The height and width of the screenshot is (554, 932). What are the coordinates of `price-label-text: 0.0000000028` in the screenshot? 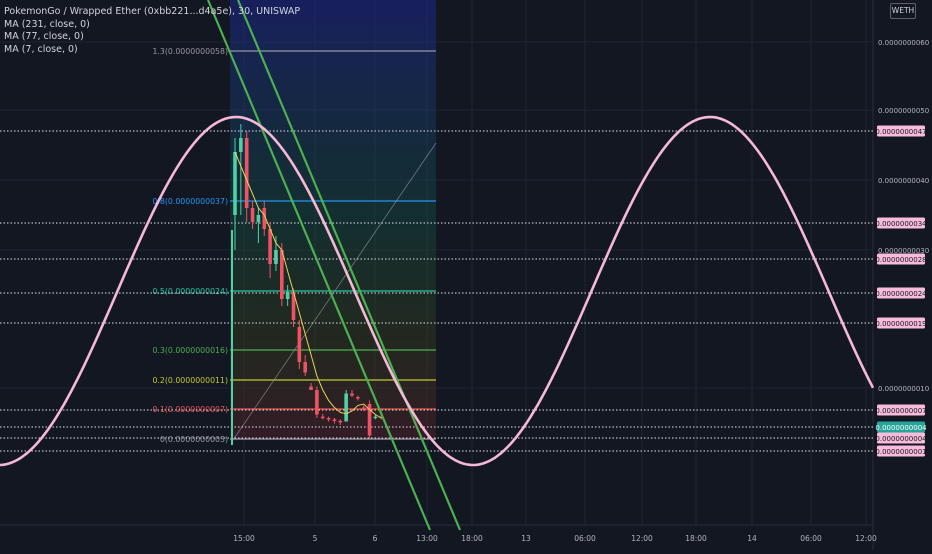 It's located at (900, 260).